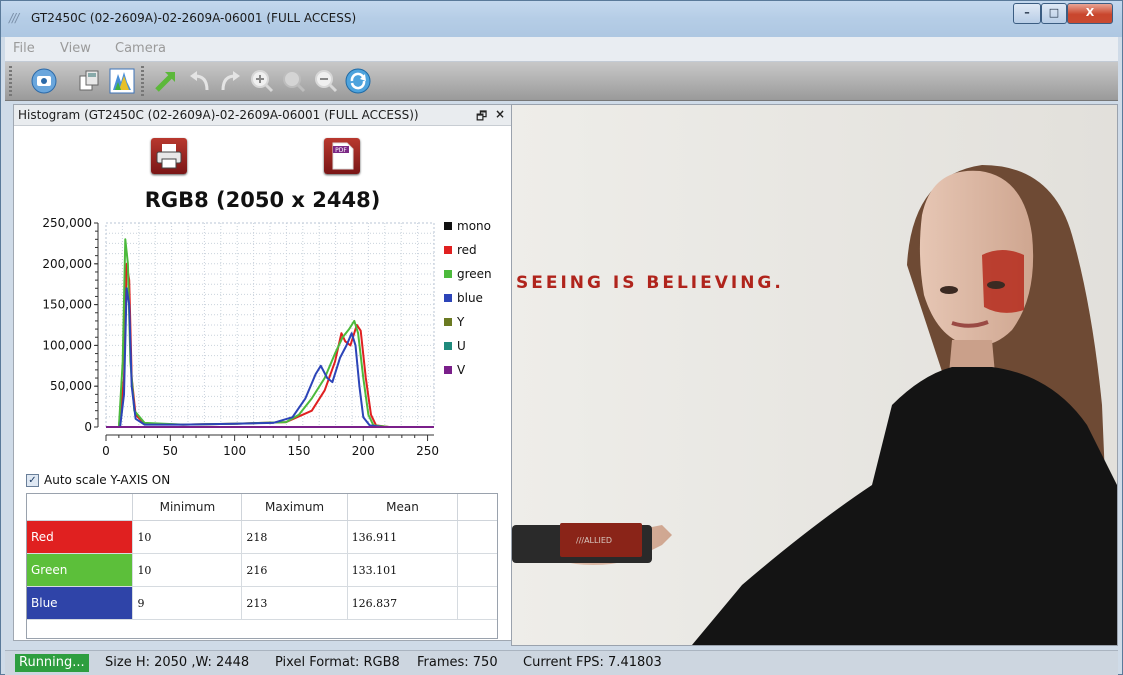 The image size is (1123, 675). What do you see at coordinates (67, 264) in the screenshot?
I see `y-tick-label: 200,000` at bounding box center [67, 264].